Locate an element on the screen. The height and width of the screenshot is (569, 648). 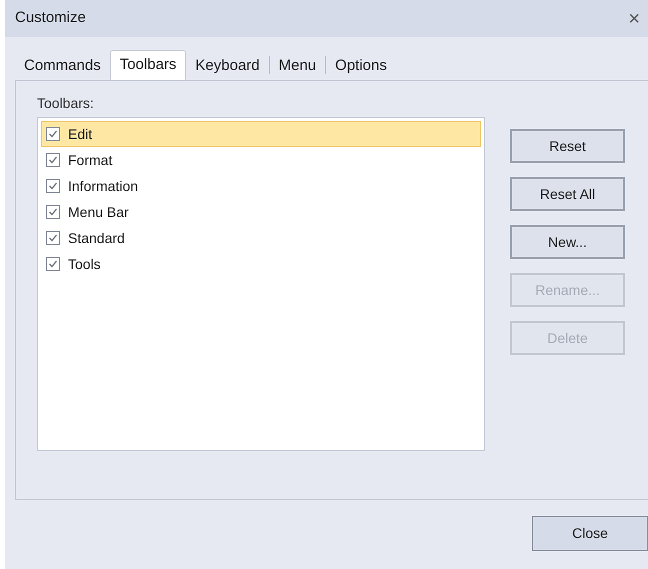
item-label: Format is located at coordinates (90, 160).